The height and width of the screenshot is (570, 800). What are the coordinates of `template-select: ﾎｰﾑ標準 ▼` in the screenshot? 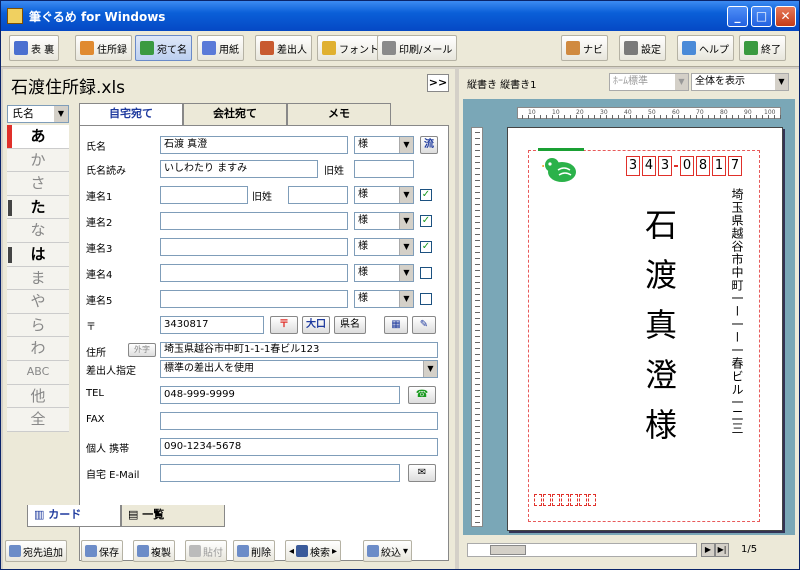 It's located at (649, 82).